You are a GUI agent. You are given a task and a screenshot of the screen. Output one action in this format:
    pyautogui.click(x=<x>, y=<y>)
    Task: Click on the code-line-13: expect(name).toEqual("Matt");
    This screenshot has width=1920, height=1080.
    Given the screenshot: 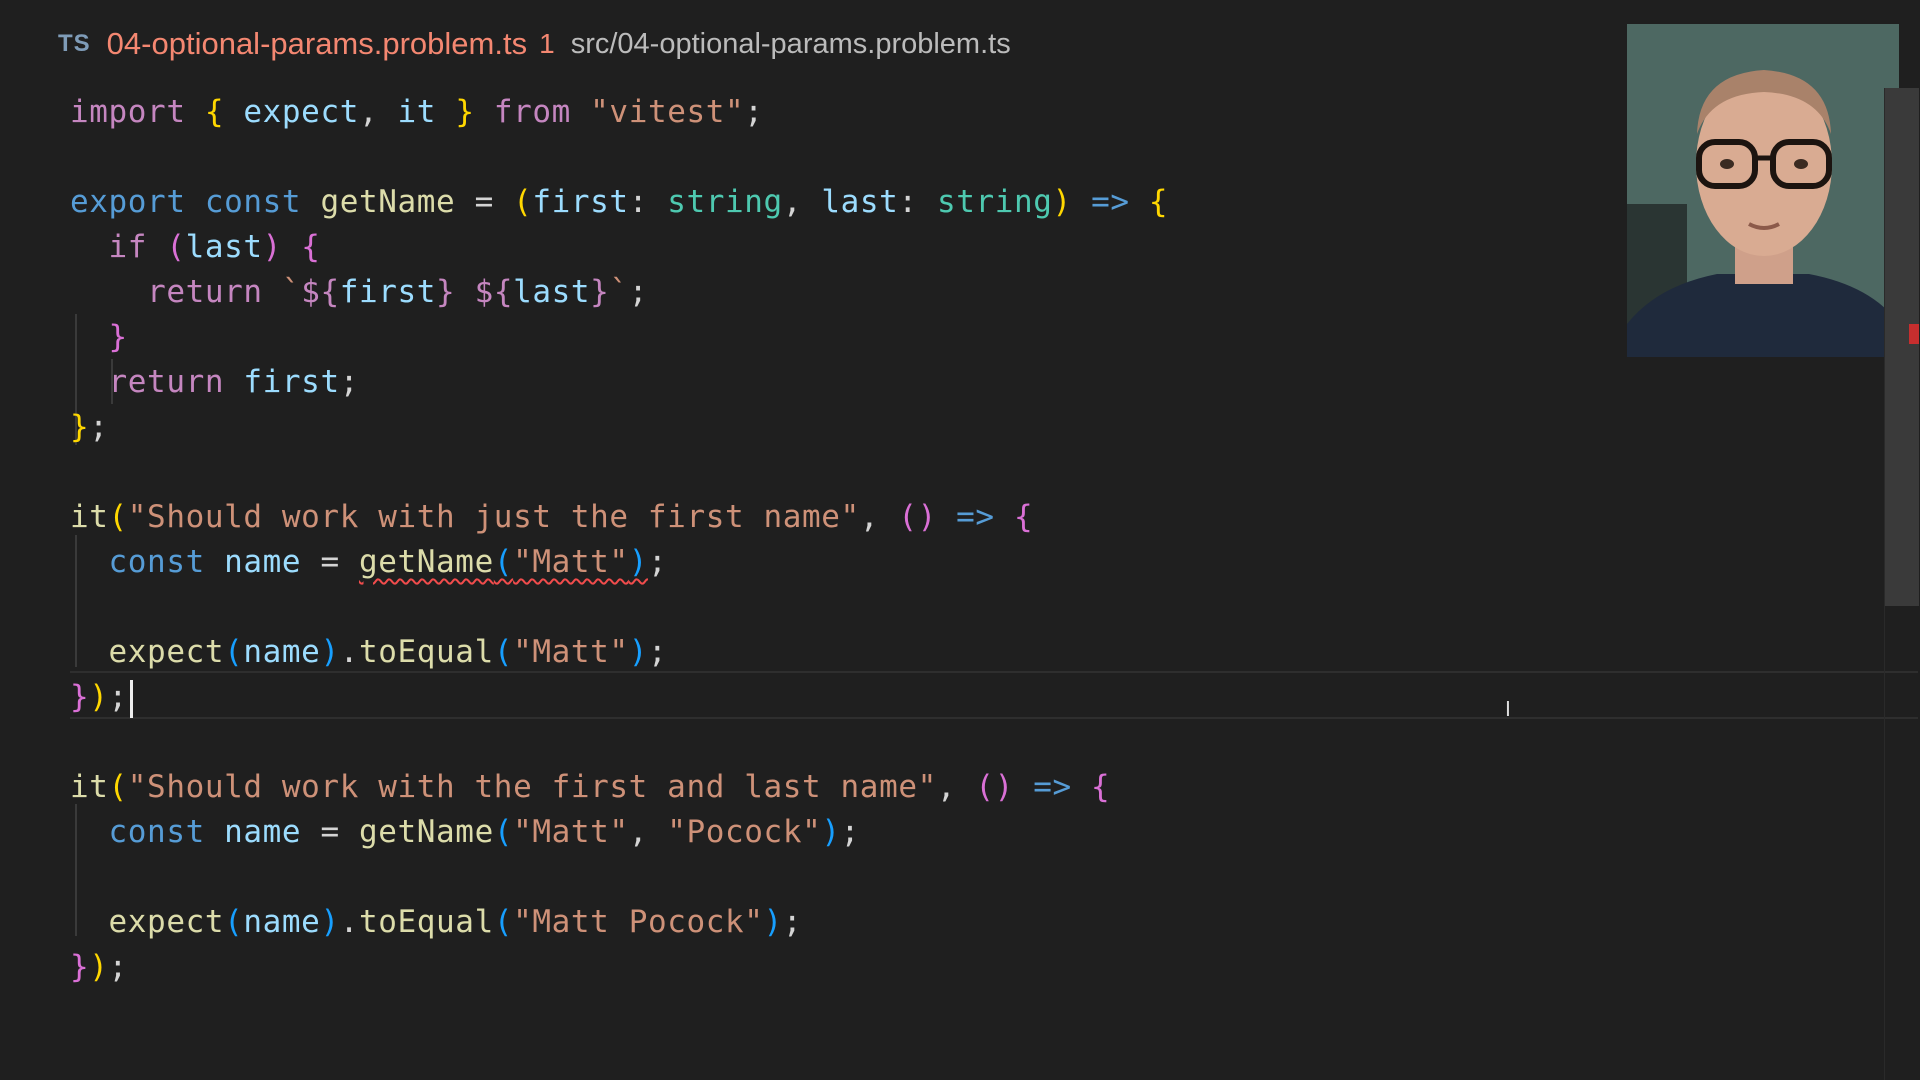 What is the action you would take?
    pyautogui.click(x=388, y=652)
    